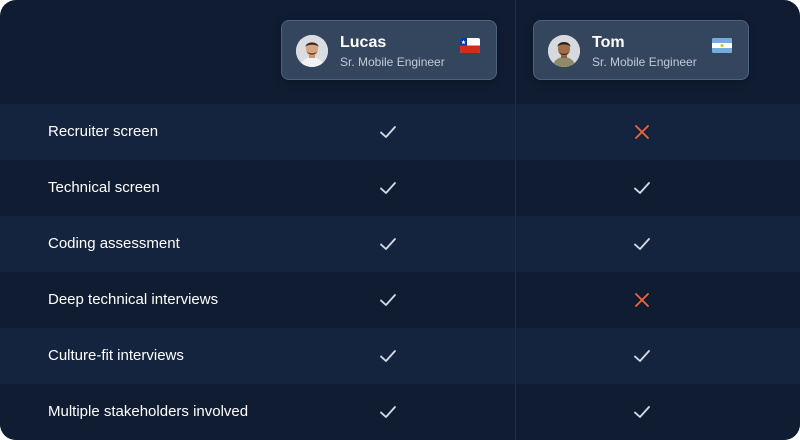  I want to click on row-label: Culture-fit interviews, so click(116, 355).